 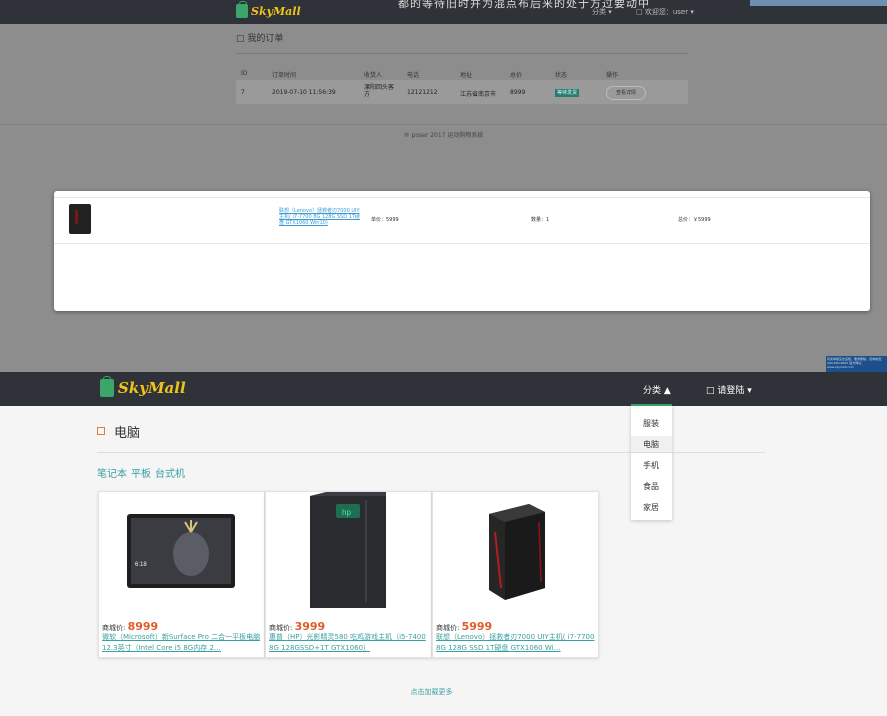 What do you see at coordinates (478, 94) in the screenshot?
I see `order-address: 江苏省南京市` at bounding box center [478, 94].